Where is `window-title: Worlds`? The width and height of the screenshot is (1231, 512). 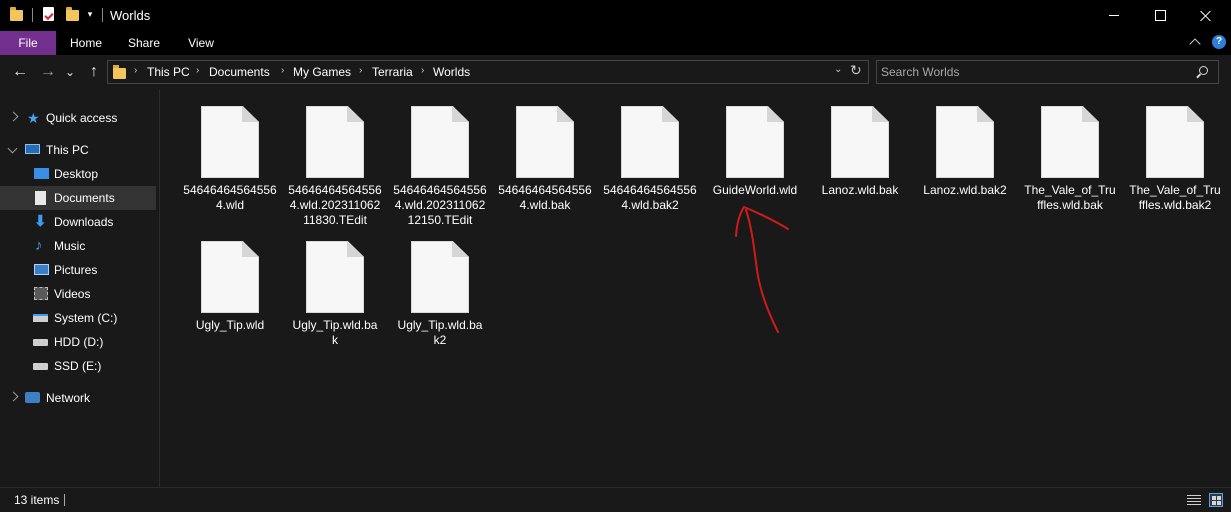
window-title: Worlds is located at coordinates (130, 15).